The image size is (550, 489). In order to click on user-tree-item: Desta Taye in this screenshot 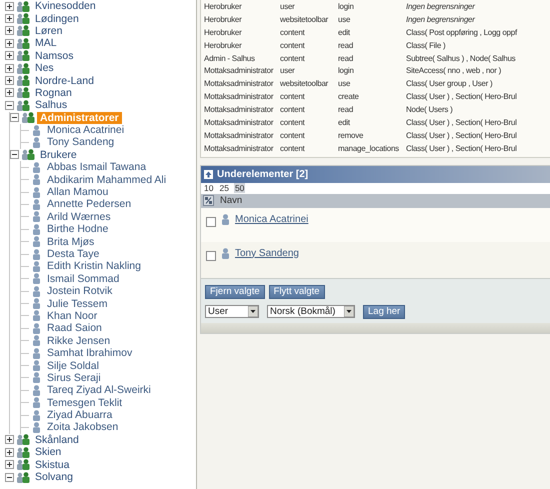, I will do `click(73, 254)`.